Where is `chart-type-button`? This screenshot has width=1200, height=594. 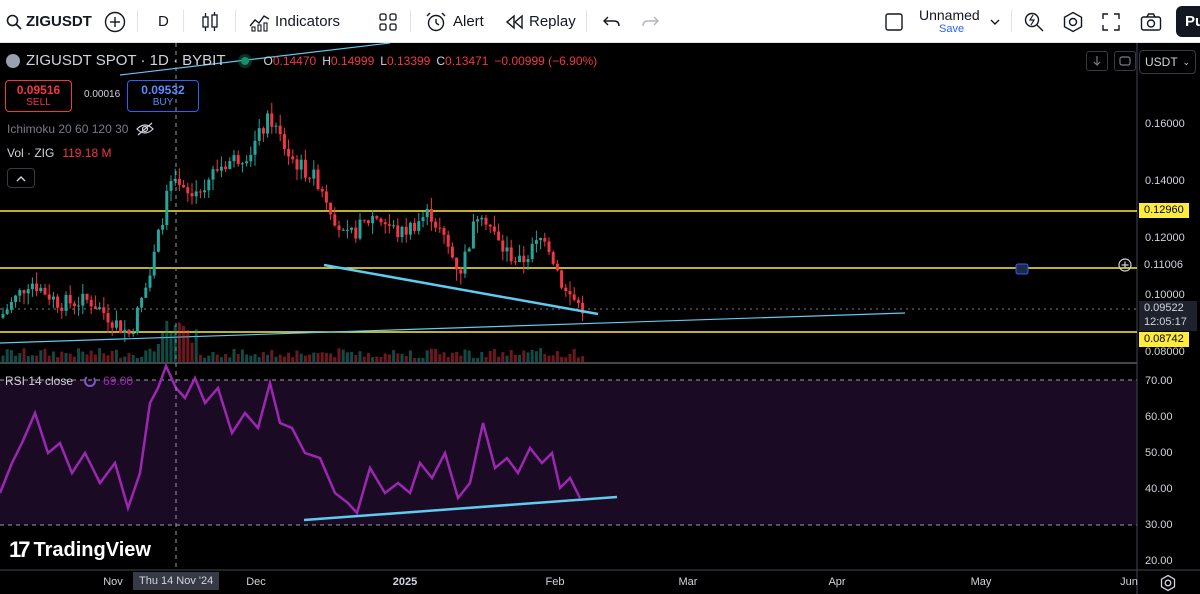
chart-type-button is located at coordinates (210, 21).